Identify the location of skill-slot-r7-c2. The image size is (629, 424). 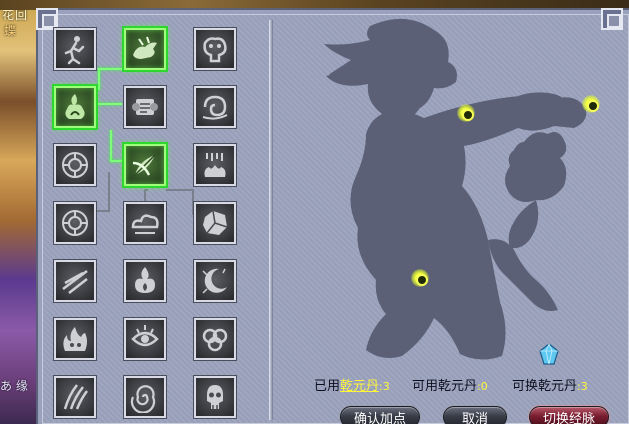
(145, 397).